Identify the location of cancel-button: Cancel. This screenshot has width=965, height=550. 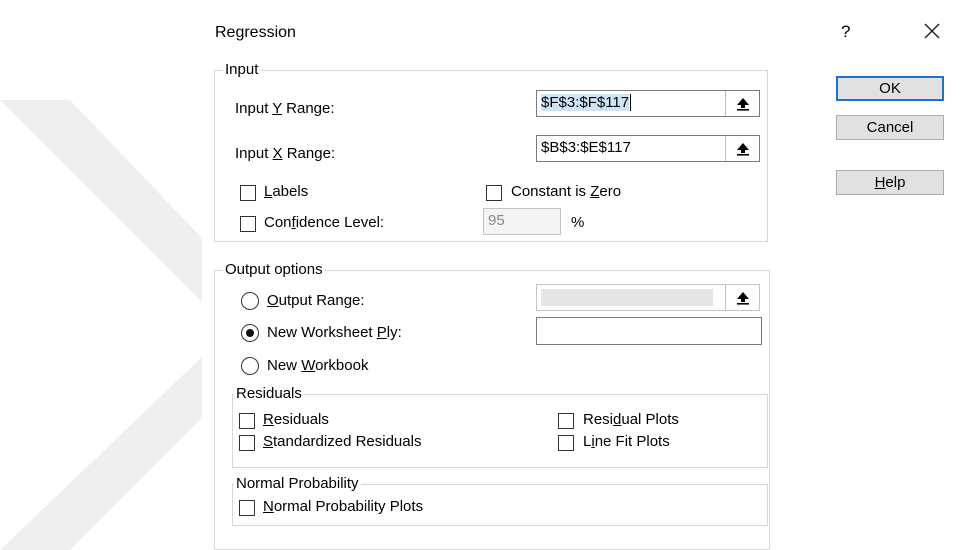
(890, 127).